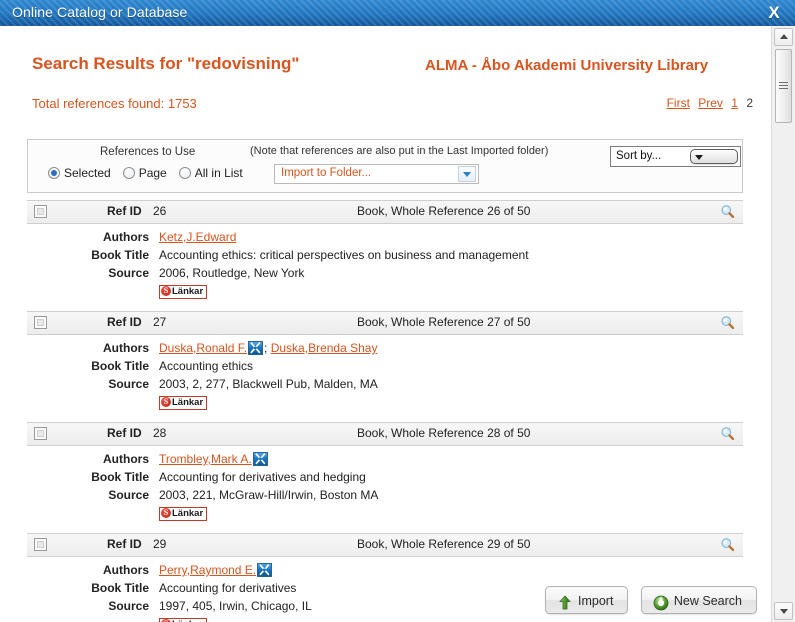 This screenshot has width=795, height=622. Describe the element at coordinates (203, 348) in the screenshot. I see `author-link: Duska,Ronald F.` at that location.